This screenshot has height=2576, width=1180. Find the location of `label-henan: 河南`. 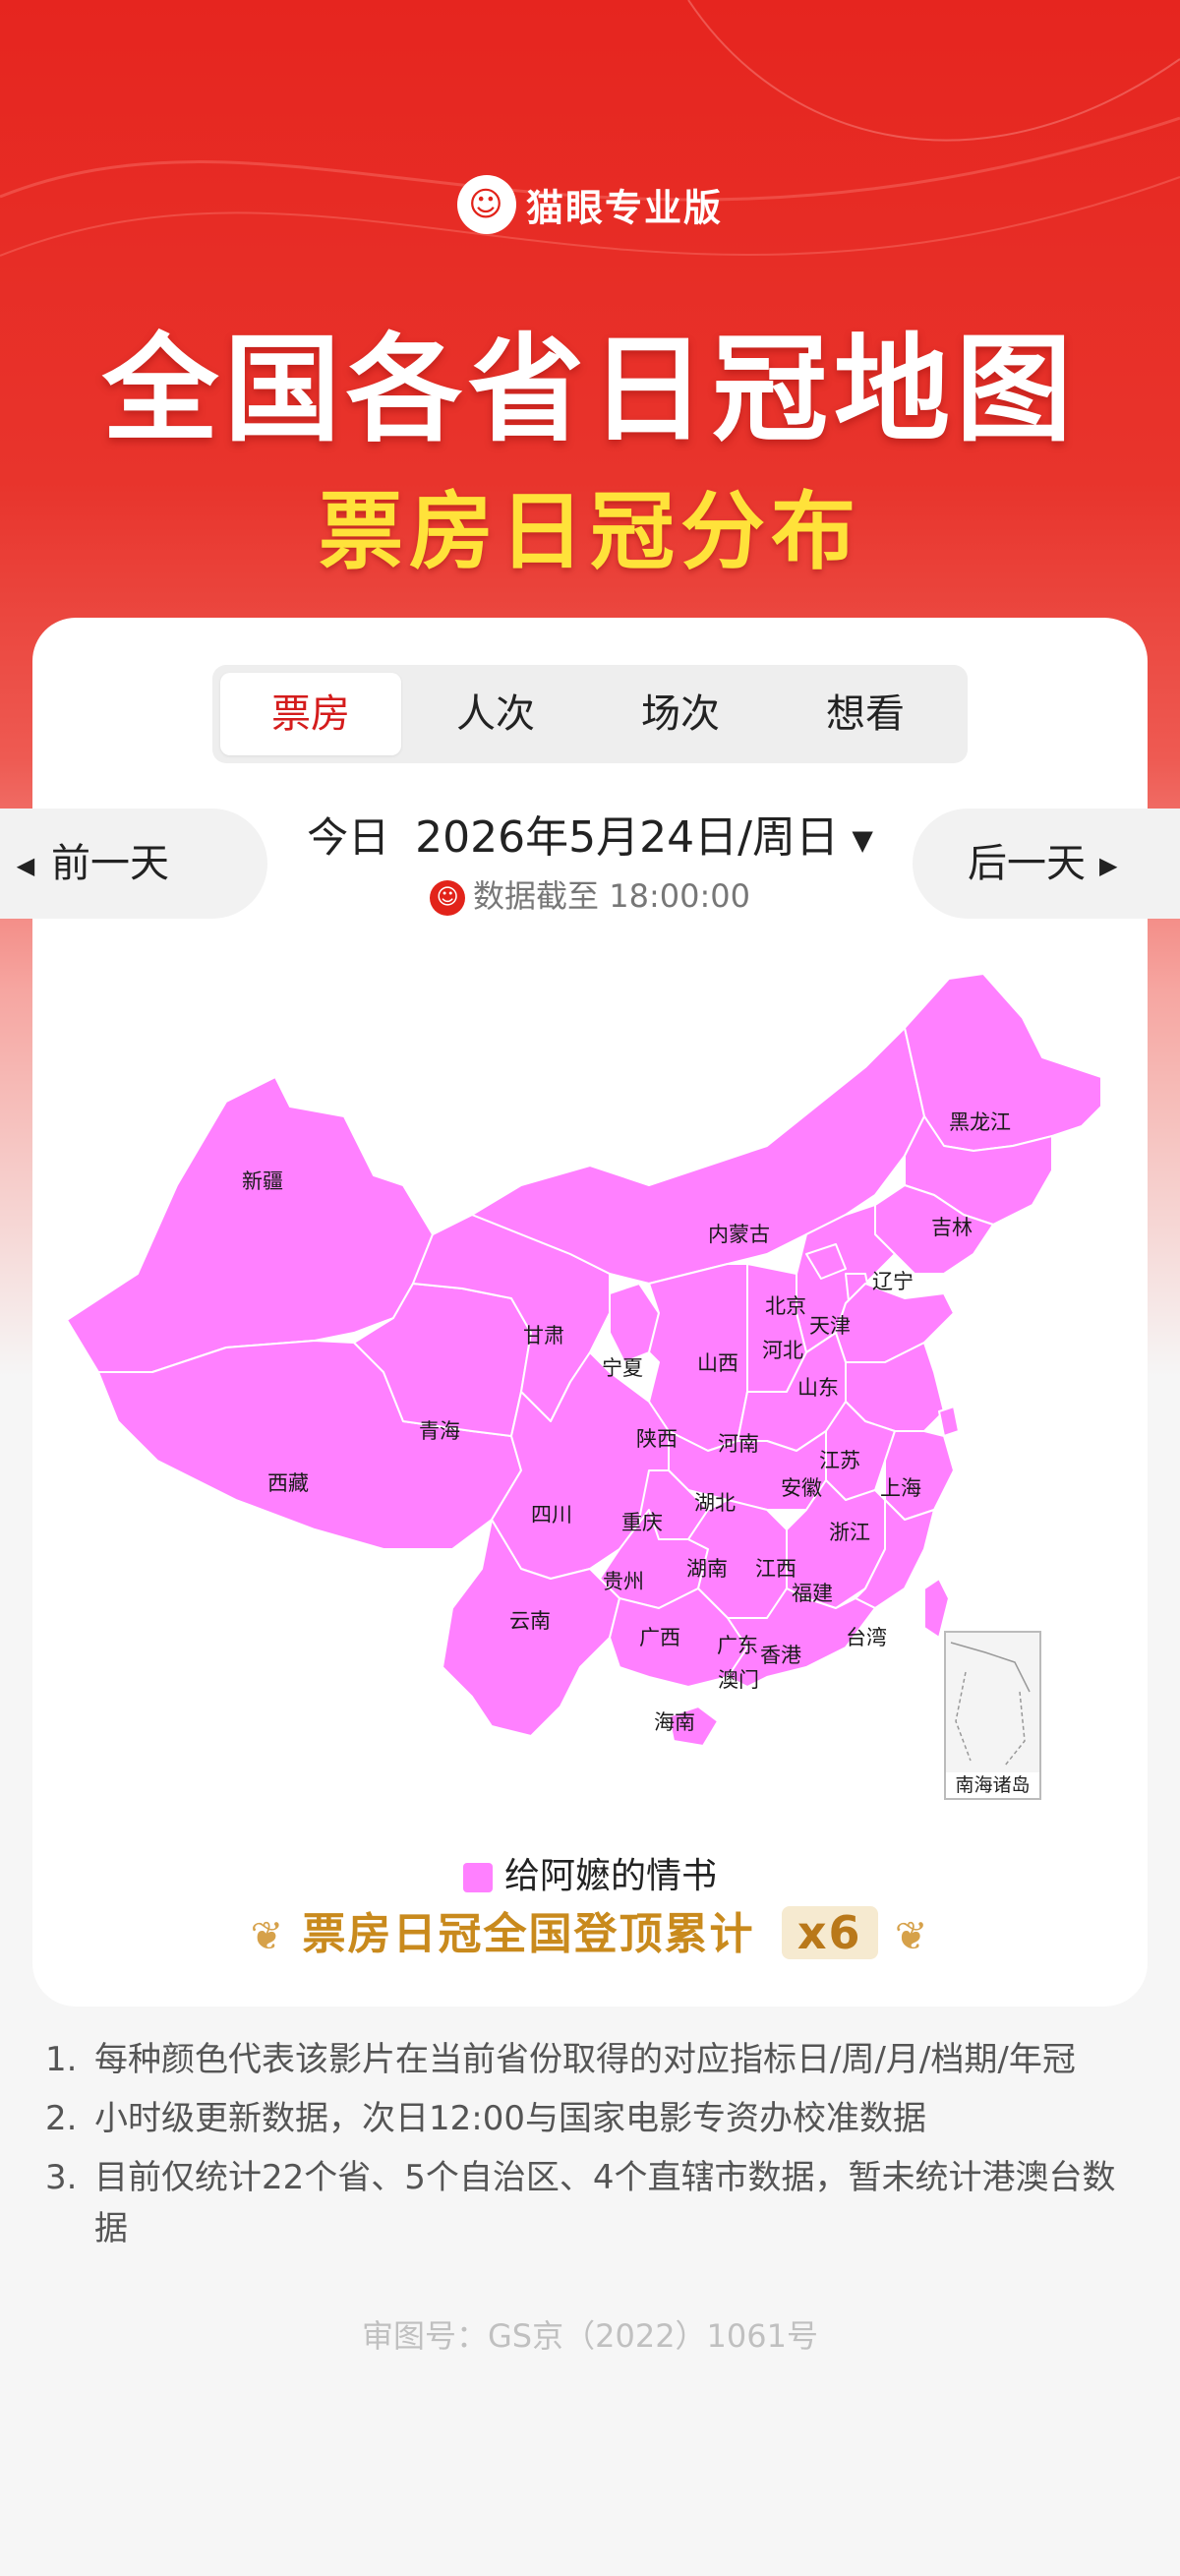

label-henan: 河南 is located at coordinates (738, 1444).